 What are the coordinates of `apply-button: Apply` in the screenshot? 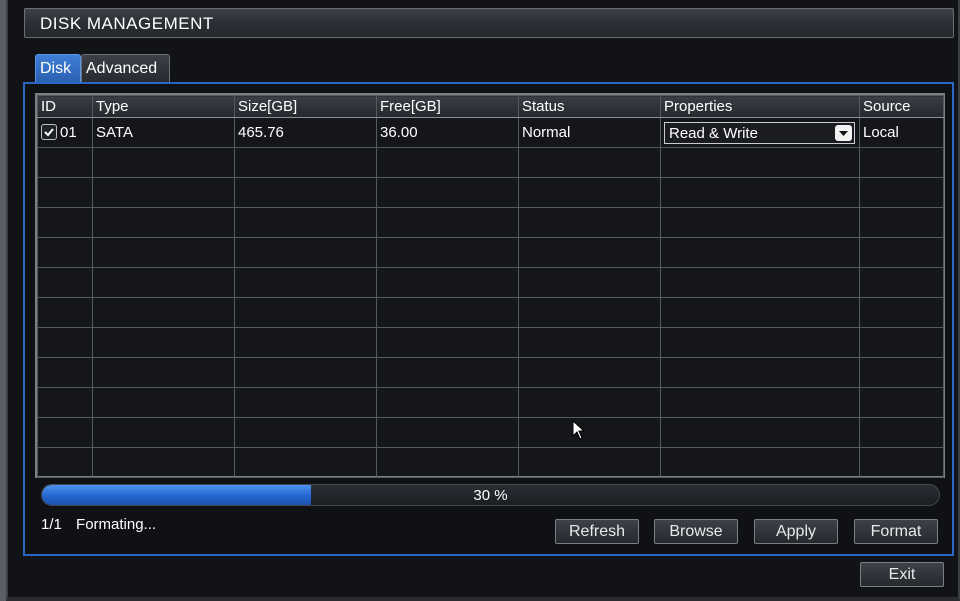 It's located at (796, 531).